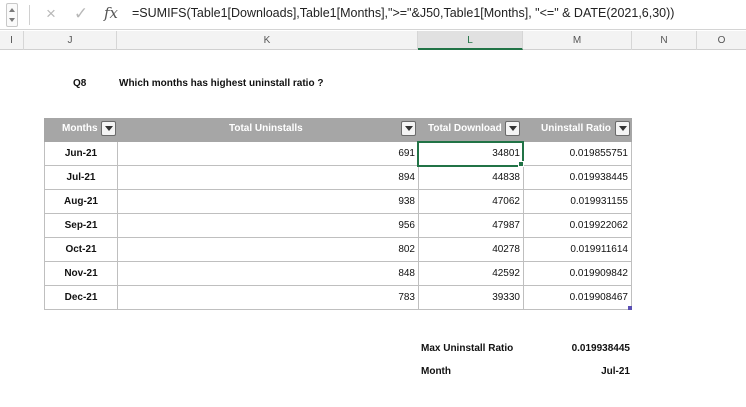  Describe the element at coordinates (267, 178) in the screenshot. I see `uninstalls-cell: 894` at that location.